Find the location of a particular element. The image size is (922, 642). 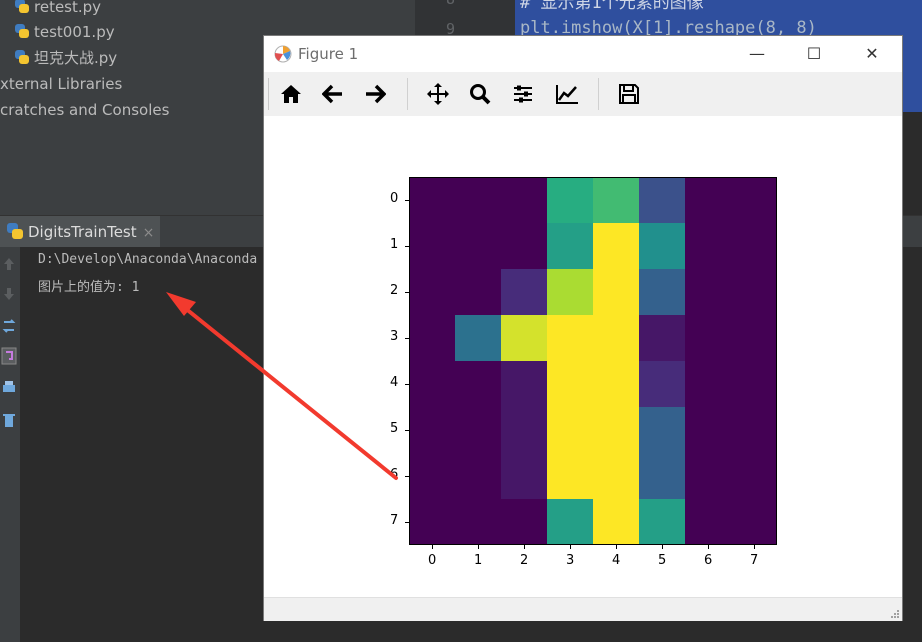

subplots-icon is located at coordinates (523, 94).